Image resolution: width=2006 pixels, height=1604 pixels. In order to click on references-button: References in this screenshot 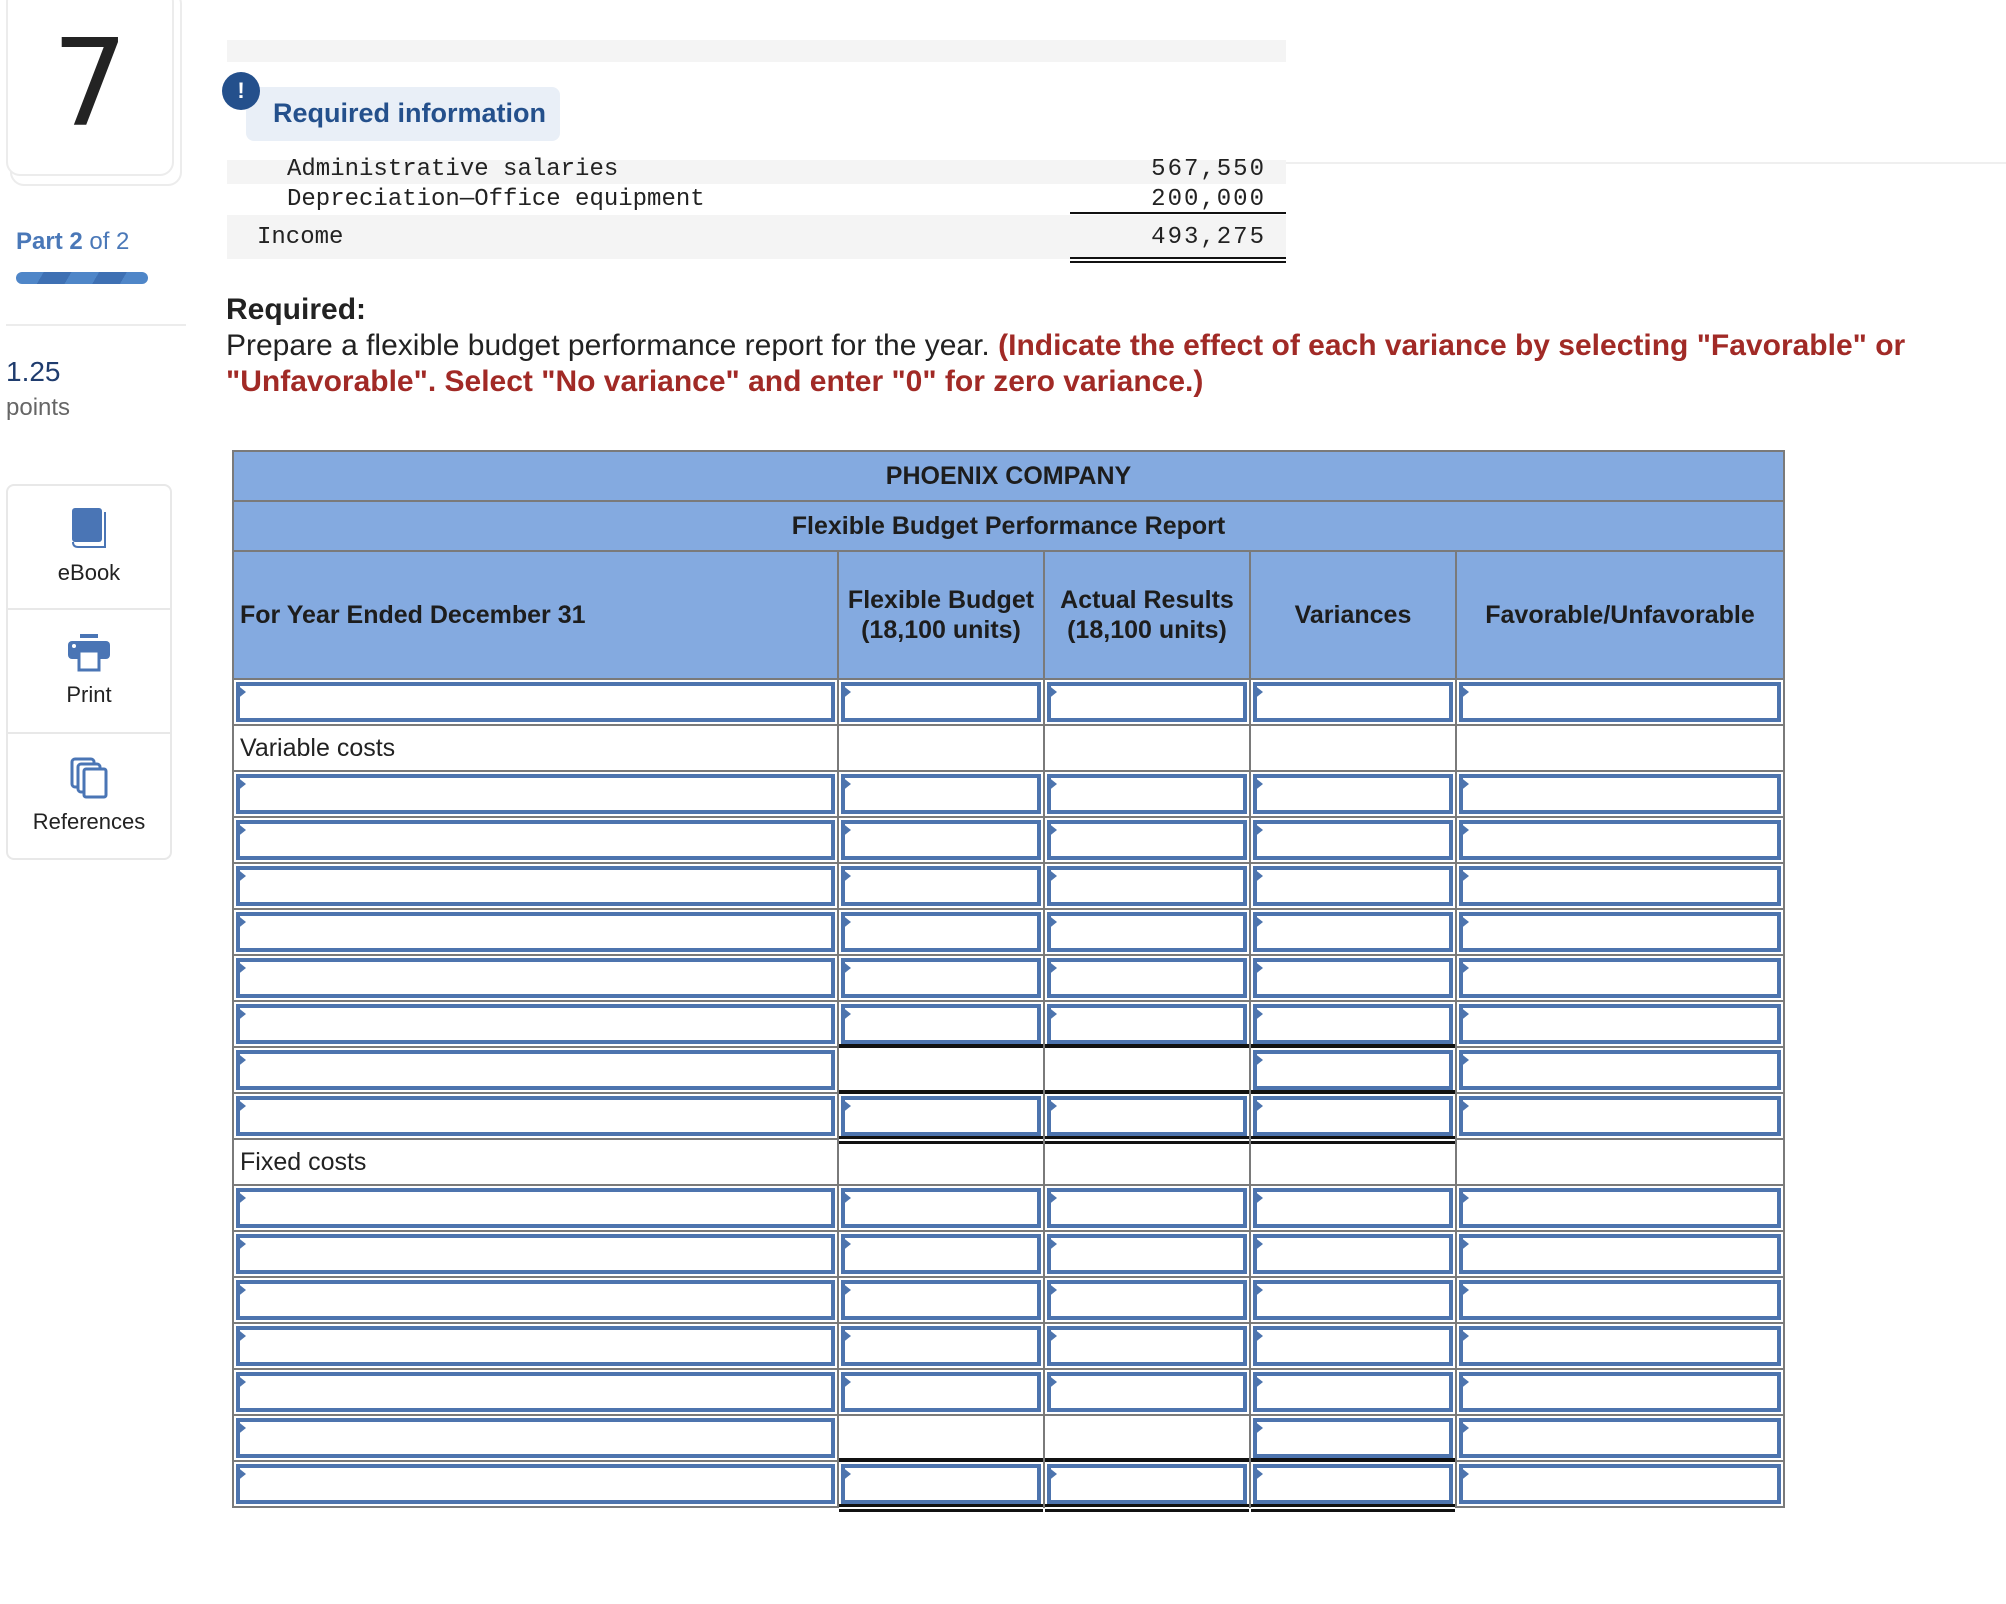, I will do `click(89, 796)`.